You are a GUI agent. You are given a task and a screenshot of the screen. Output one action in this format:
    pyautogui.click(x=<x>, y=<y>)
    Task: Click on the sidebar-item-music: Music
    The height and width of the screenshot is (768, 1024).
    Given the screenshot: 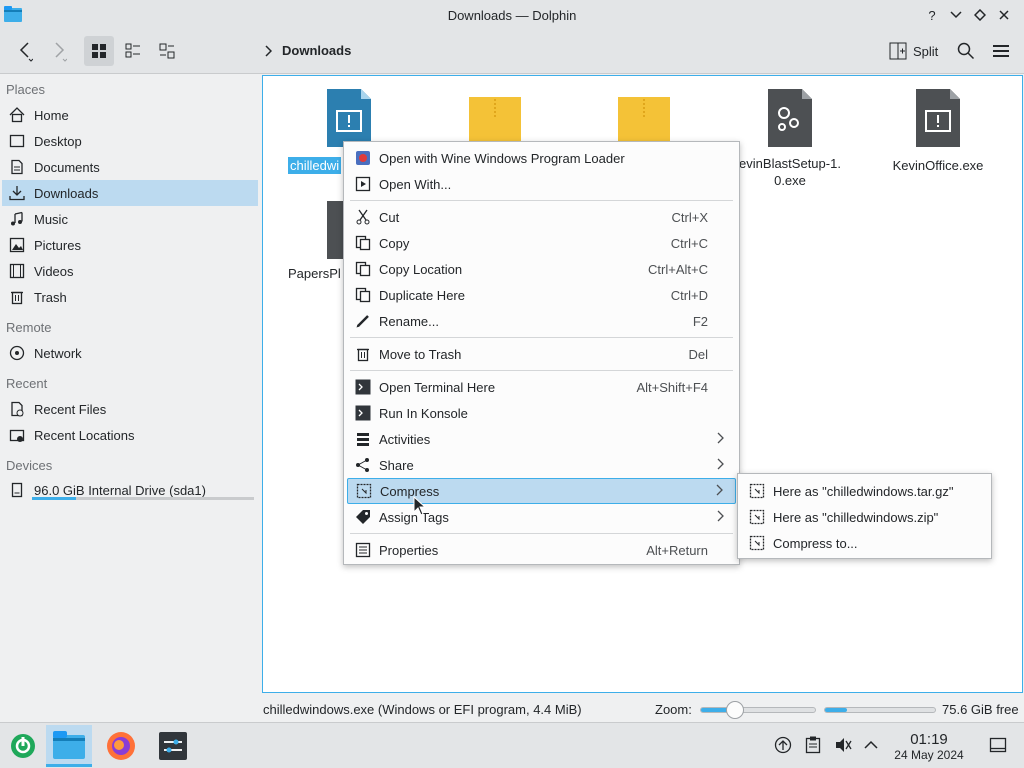 What is the action you would take?
    pyautogui.click(x=130, y=219)
    